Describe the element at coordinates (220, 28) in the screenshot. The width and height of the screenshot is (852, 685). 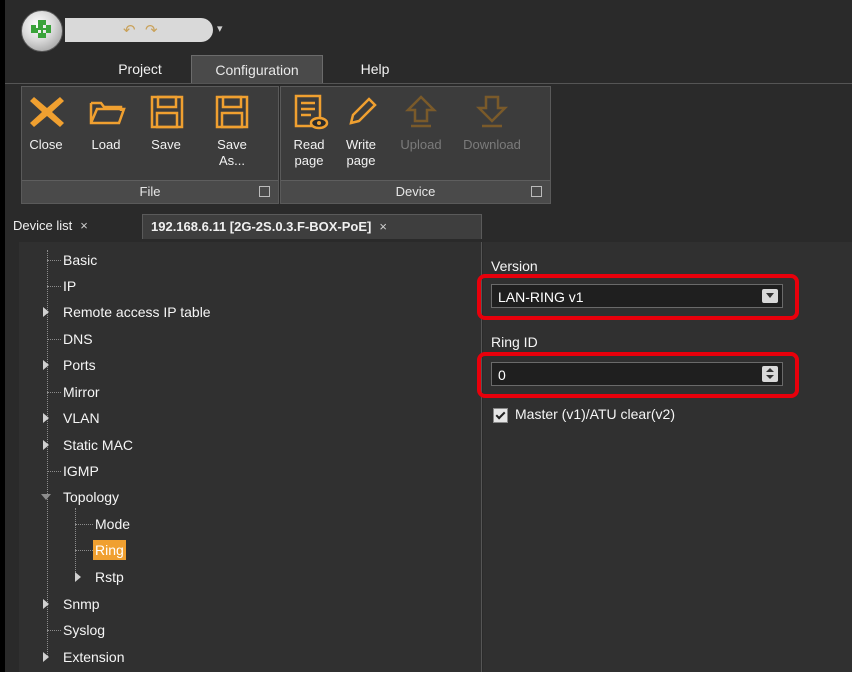
I see `customize-toolbar-icon: ▾` at that location.